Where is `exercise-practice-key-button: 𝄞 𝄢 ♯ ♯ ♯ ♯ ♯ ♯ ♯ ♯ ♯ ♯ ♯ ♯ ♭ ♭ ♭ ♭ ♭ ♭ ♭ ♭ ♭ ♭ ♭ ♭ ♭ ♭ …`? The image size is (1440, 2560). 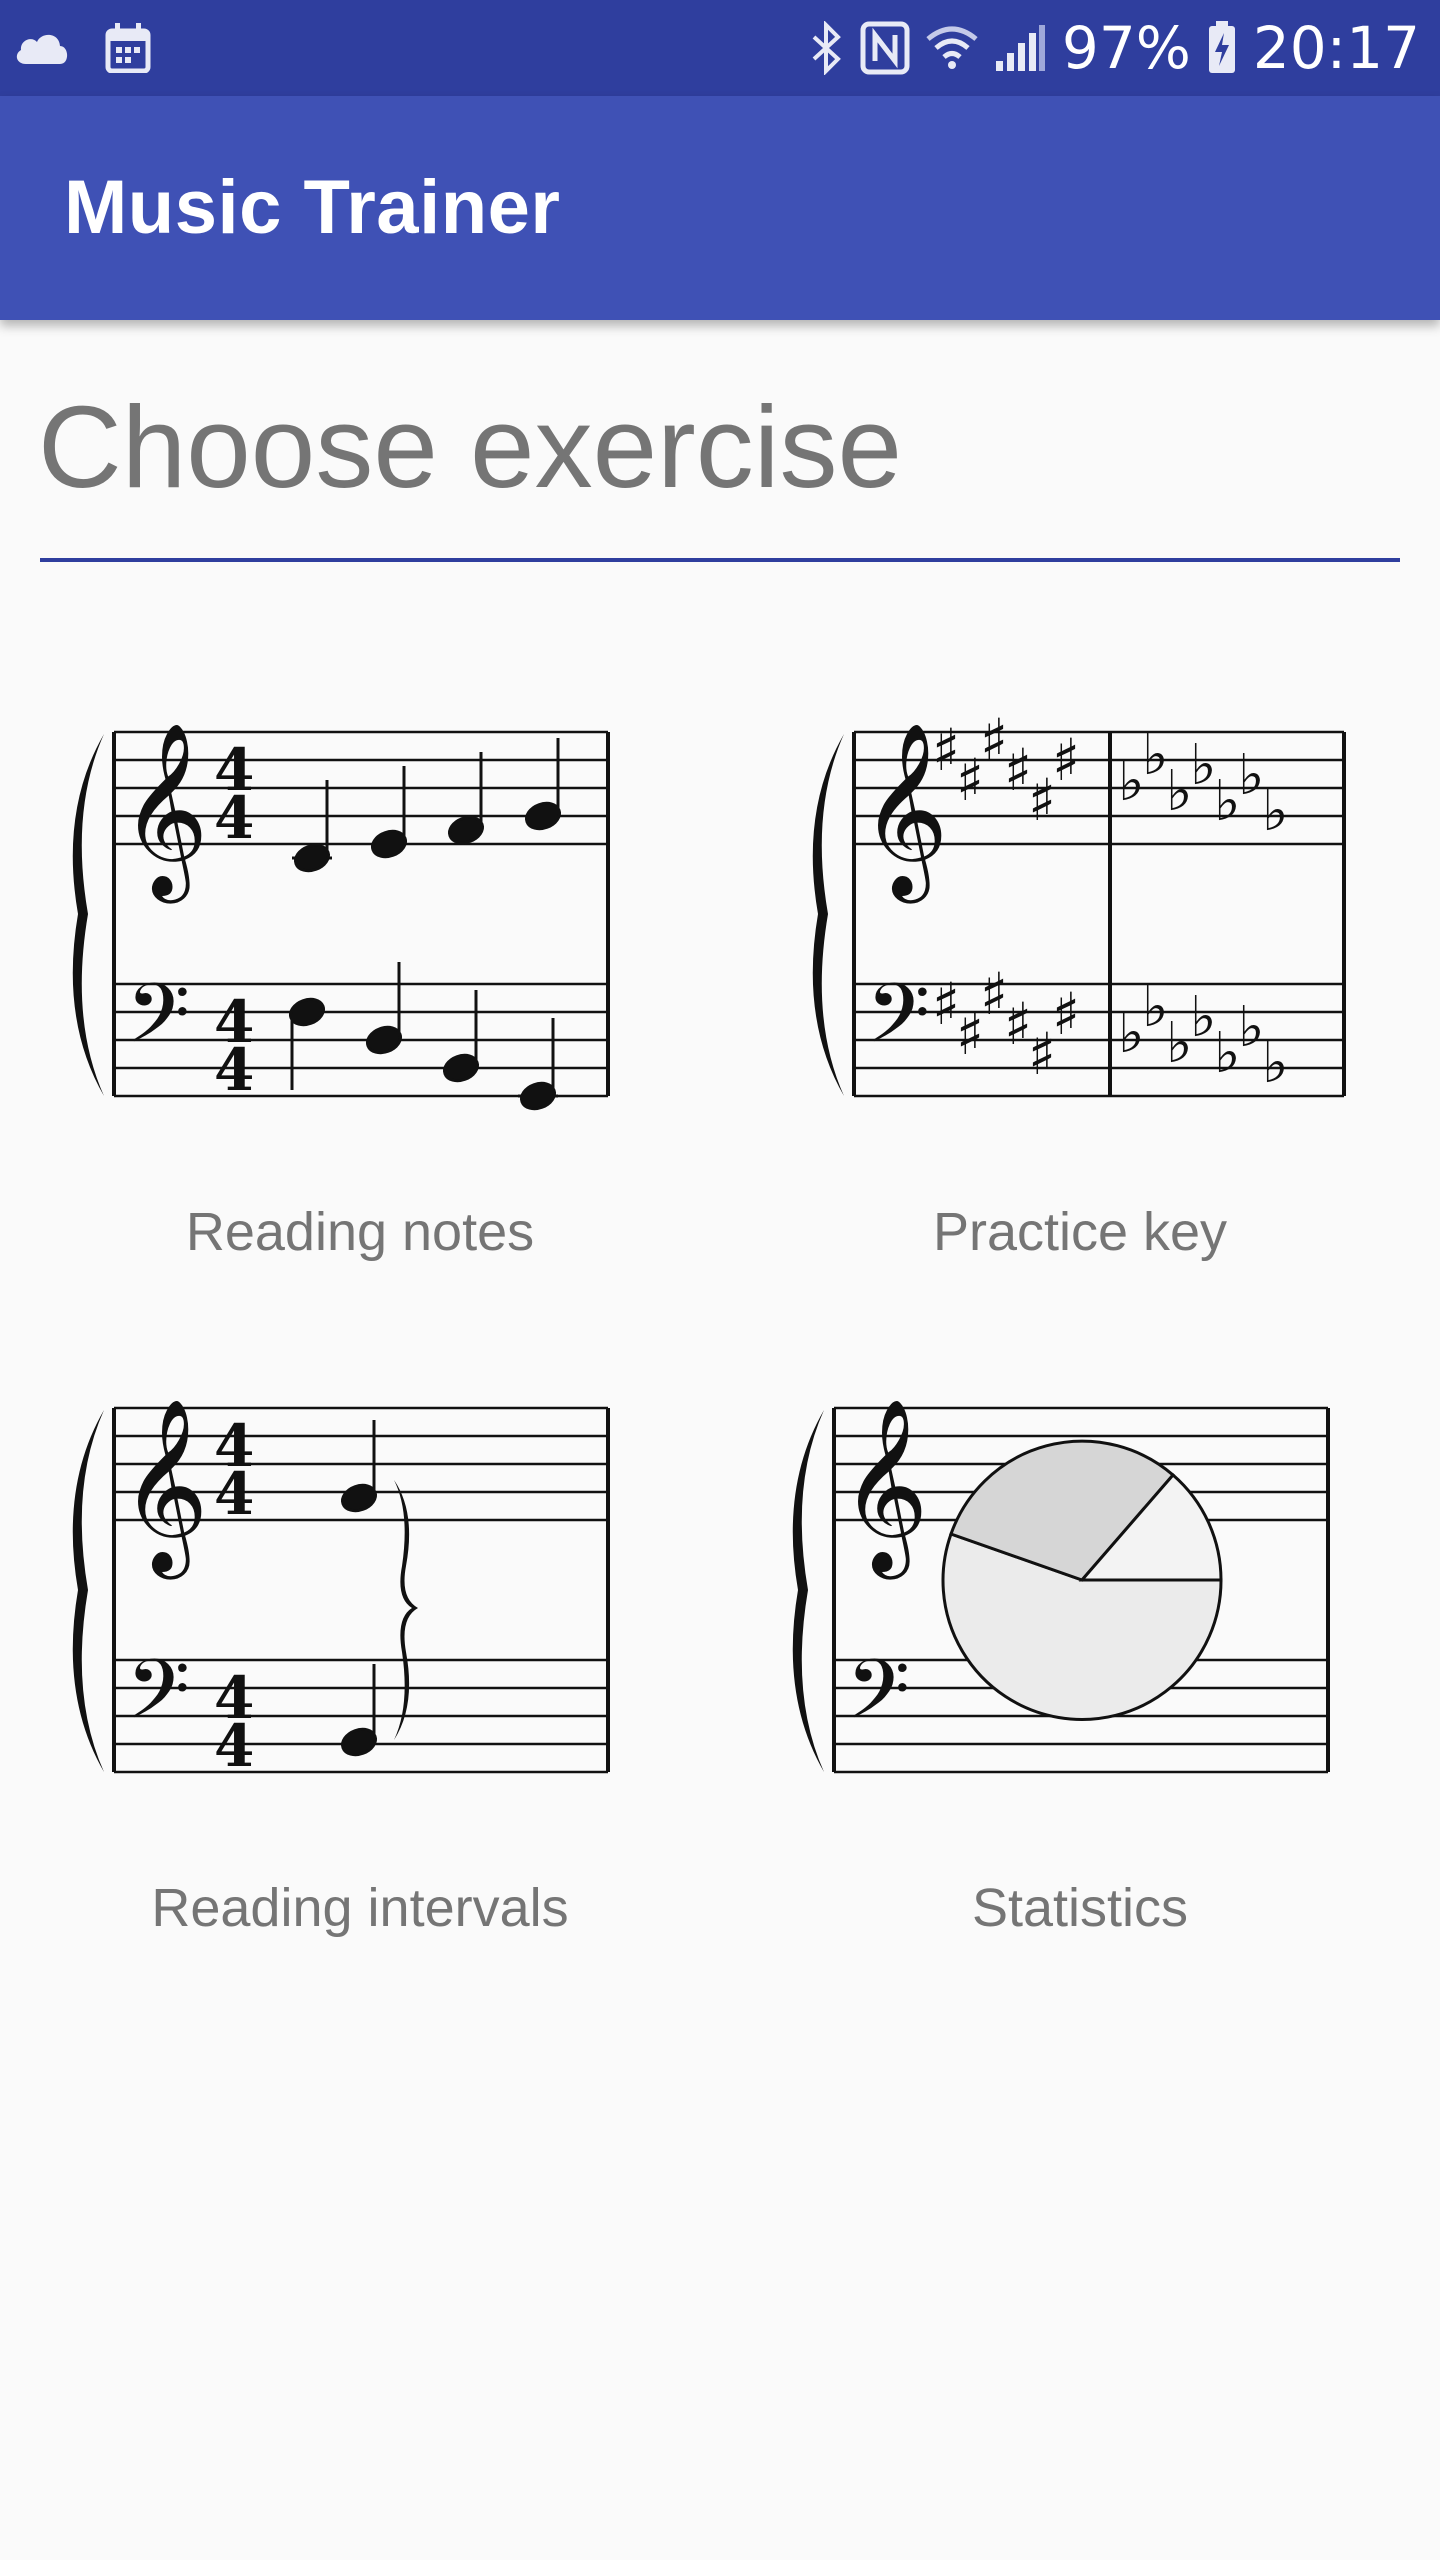
exercise-practice-key-button: 𝄞 𝄢 ♯ ♯ ♯ ♯ ♯ ♯ ♯ ♯ ♯ ♯ ♯ ♯ ♭ ♭ ♭ ♭ ♭ ♭ ♭ ♭ ♭ ♭ ♭ ♭ ♭ ♭ … is located at coordinates (1080, 980).